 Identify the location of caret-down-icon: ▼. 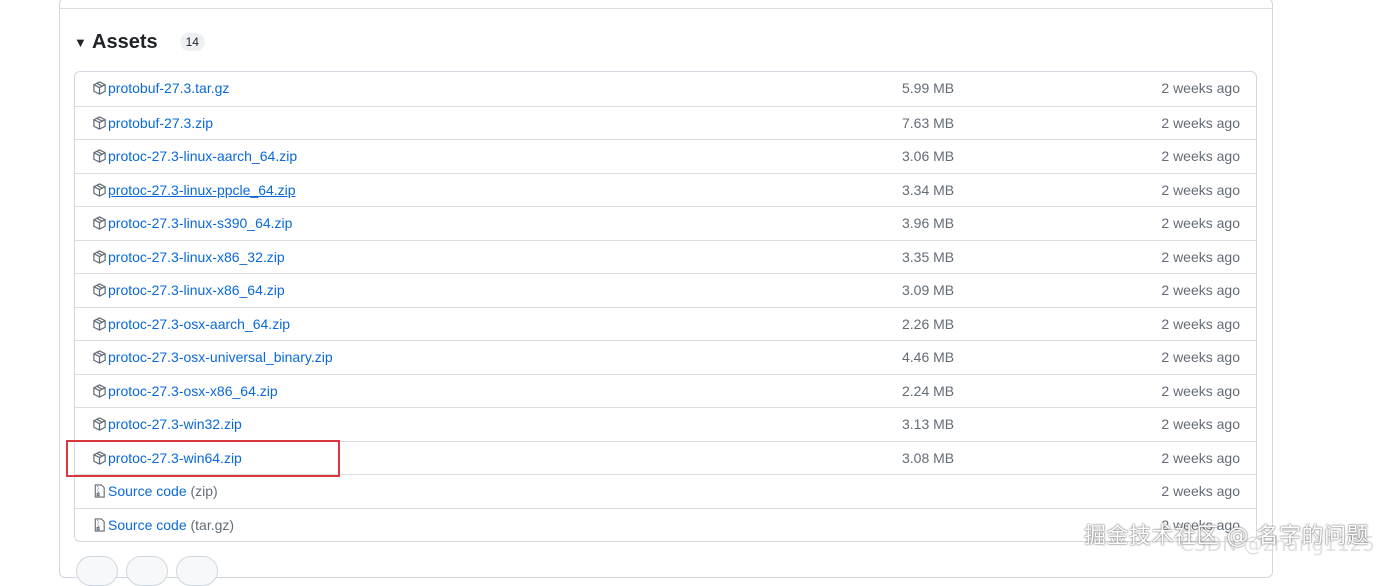
(80, 42).